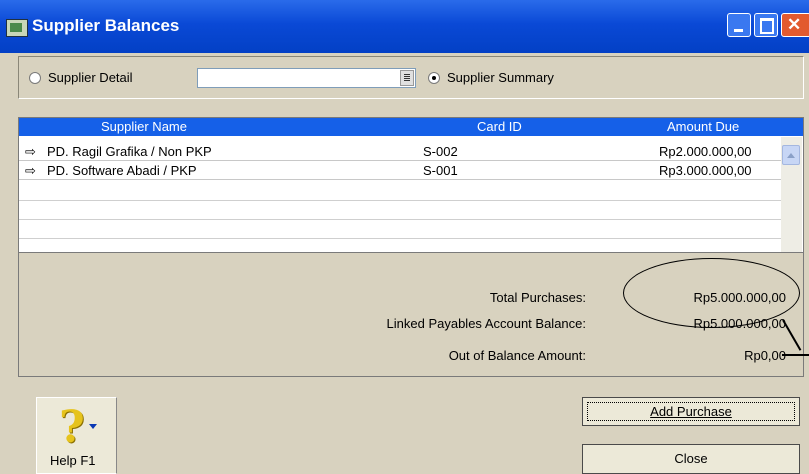 The width and height of the screenshot is (809, 474). Describe the element at coordinates (35, 78) in the screenshot. I see `radio-supplier-detail` at that location.